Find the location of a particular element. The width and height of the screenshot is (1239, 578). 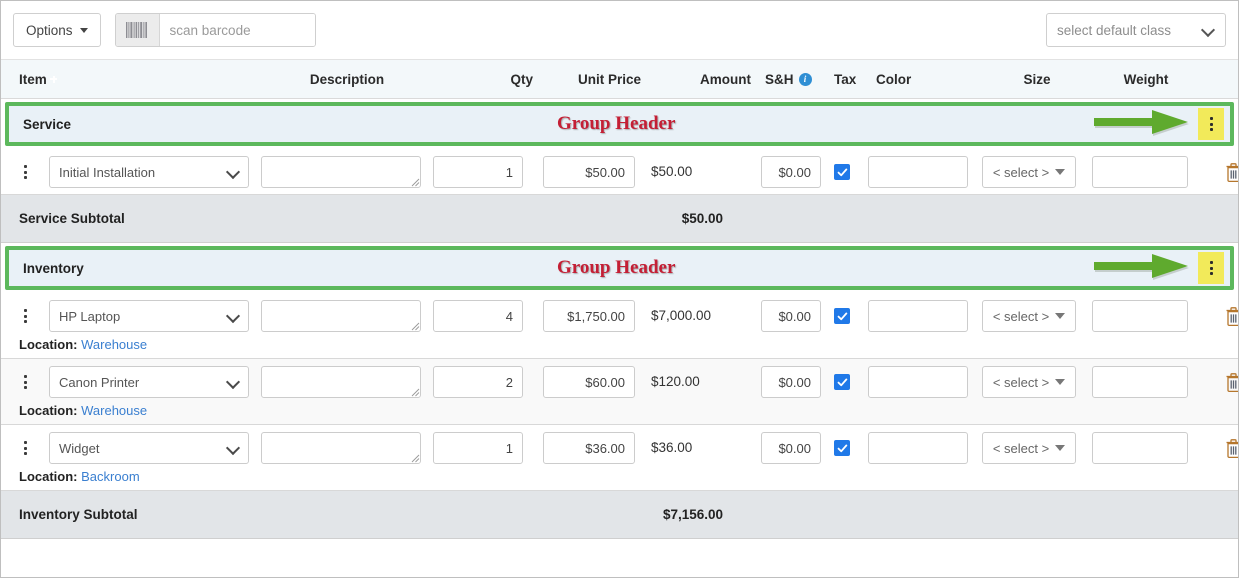

group-header-row-service: Service Group Header is located at coordinates (619, 124).